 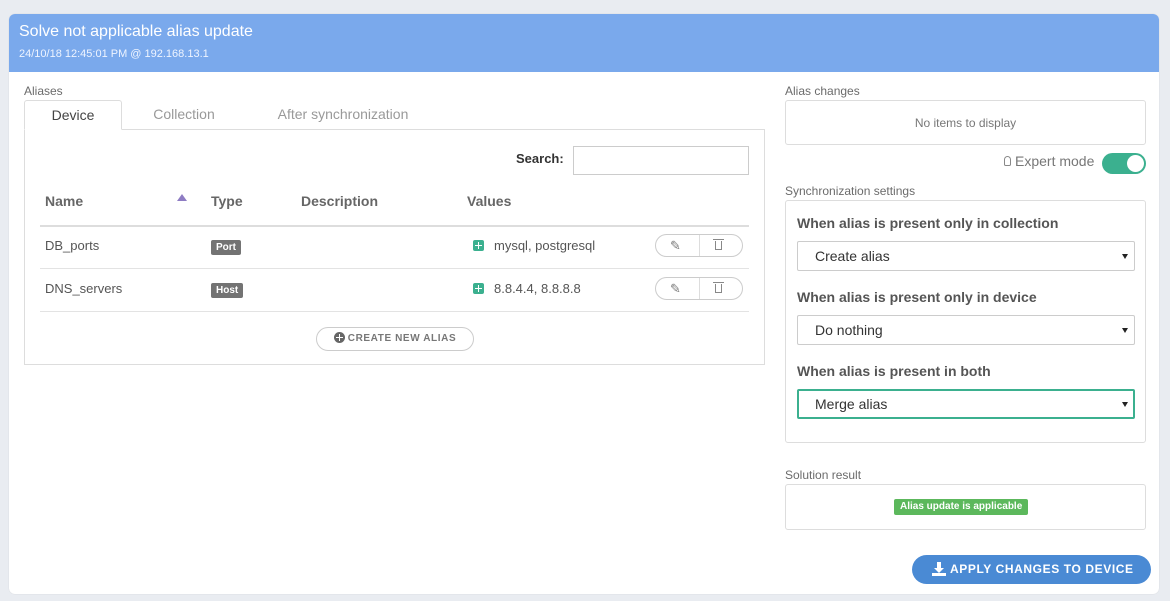 What do you see at coordinates (72, 245) in the screenshot?
I see `alias-name: DB_ports` at bounding box center [72, 245].